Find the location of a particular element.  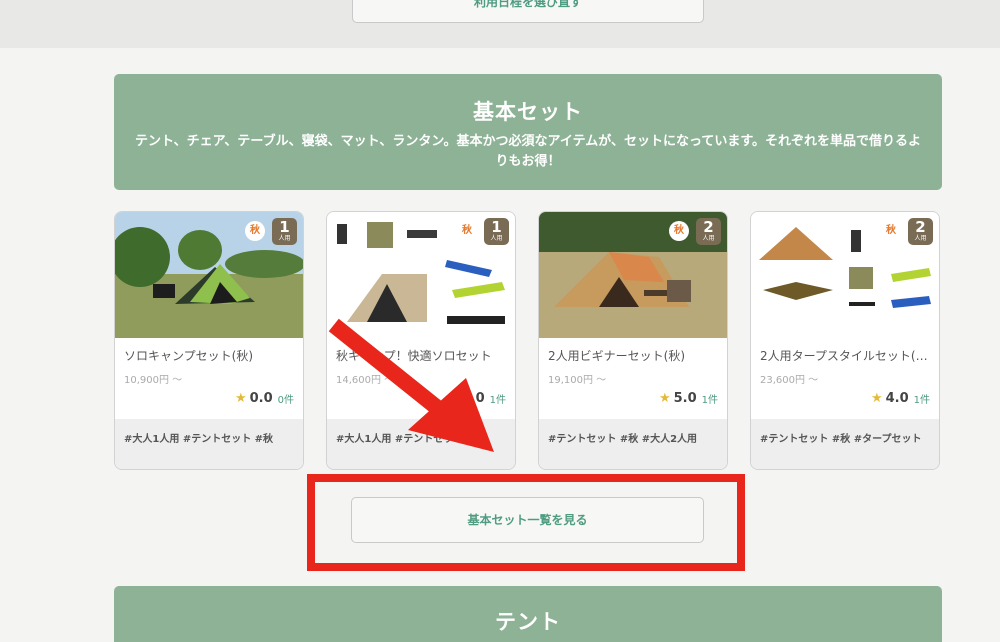

section-title: テント is located at coordinates (528, 622).